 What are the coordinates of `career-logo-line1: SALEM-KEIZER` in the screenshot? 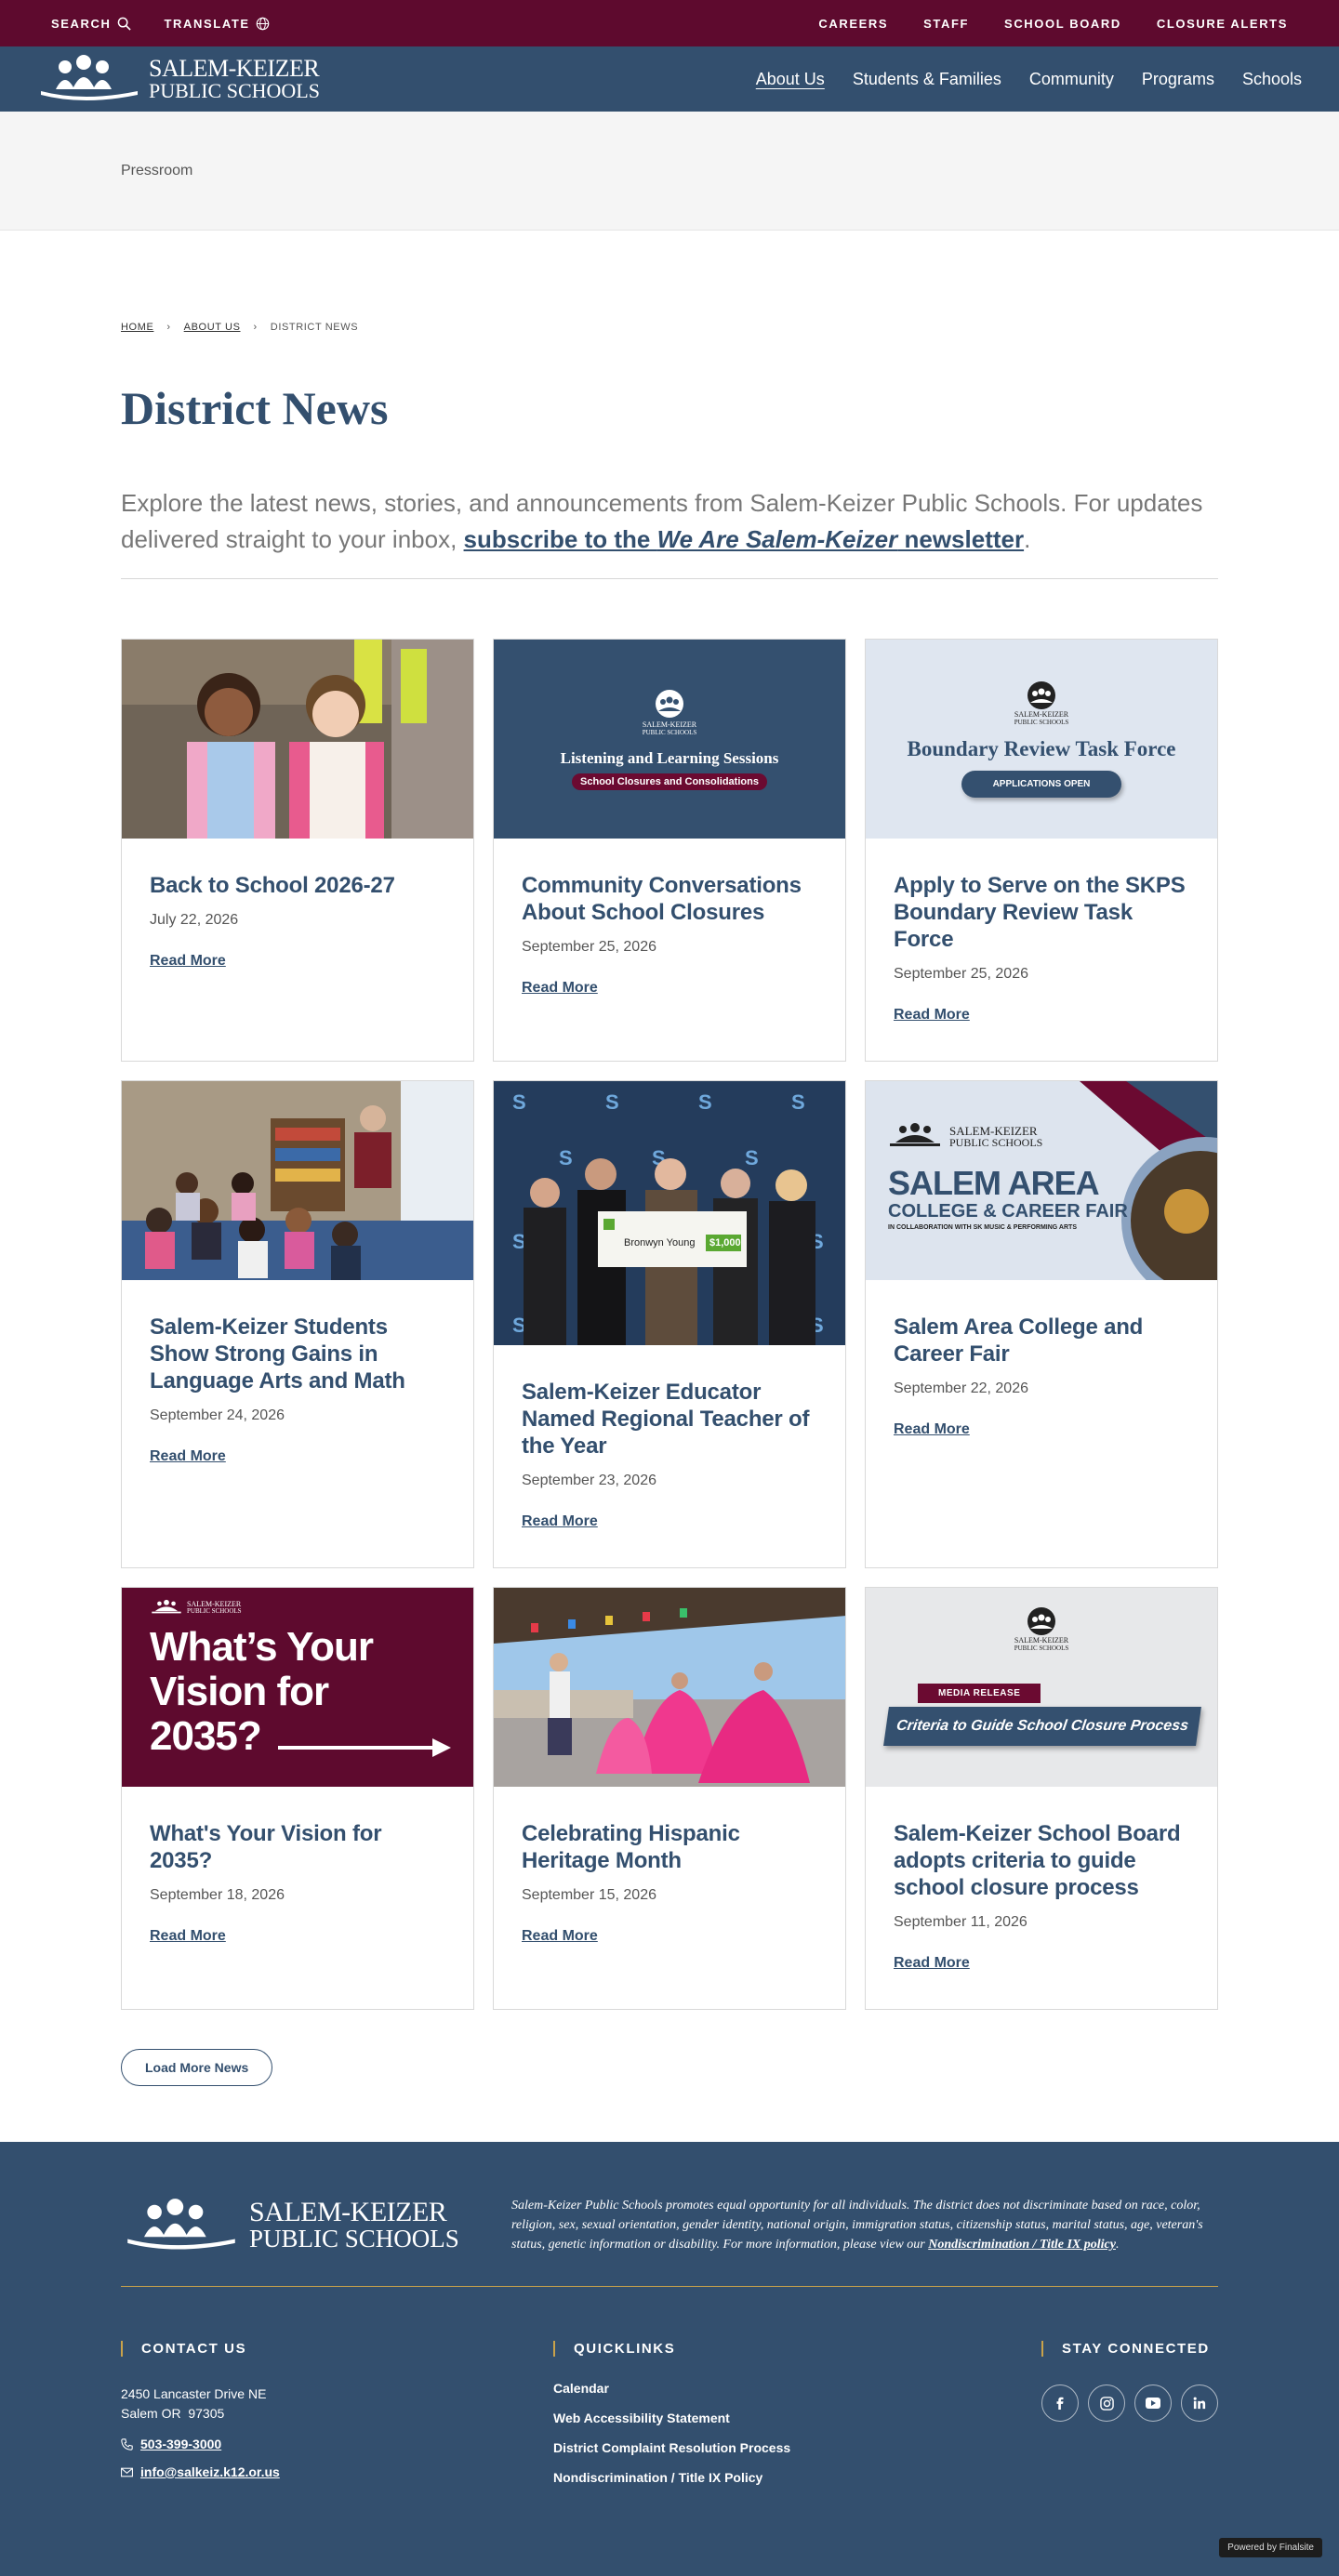 It's located at (993, 1130).